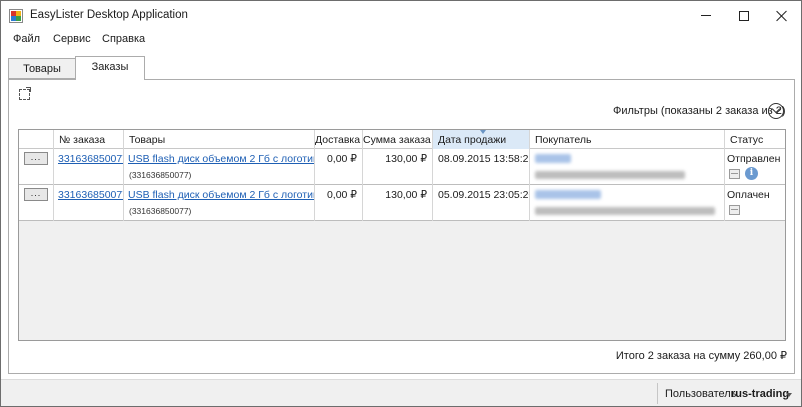  I want to click on header-total: Сумма заказа, so click(398, 139).